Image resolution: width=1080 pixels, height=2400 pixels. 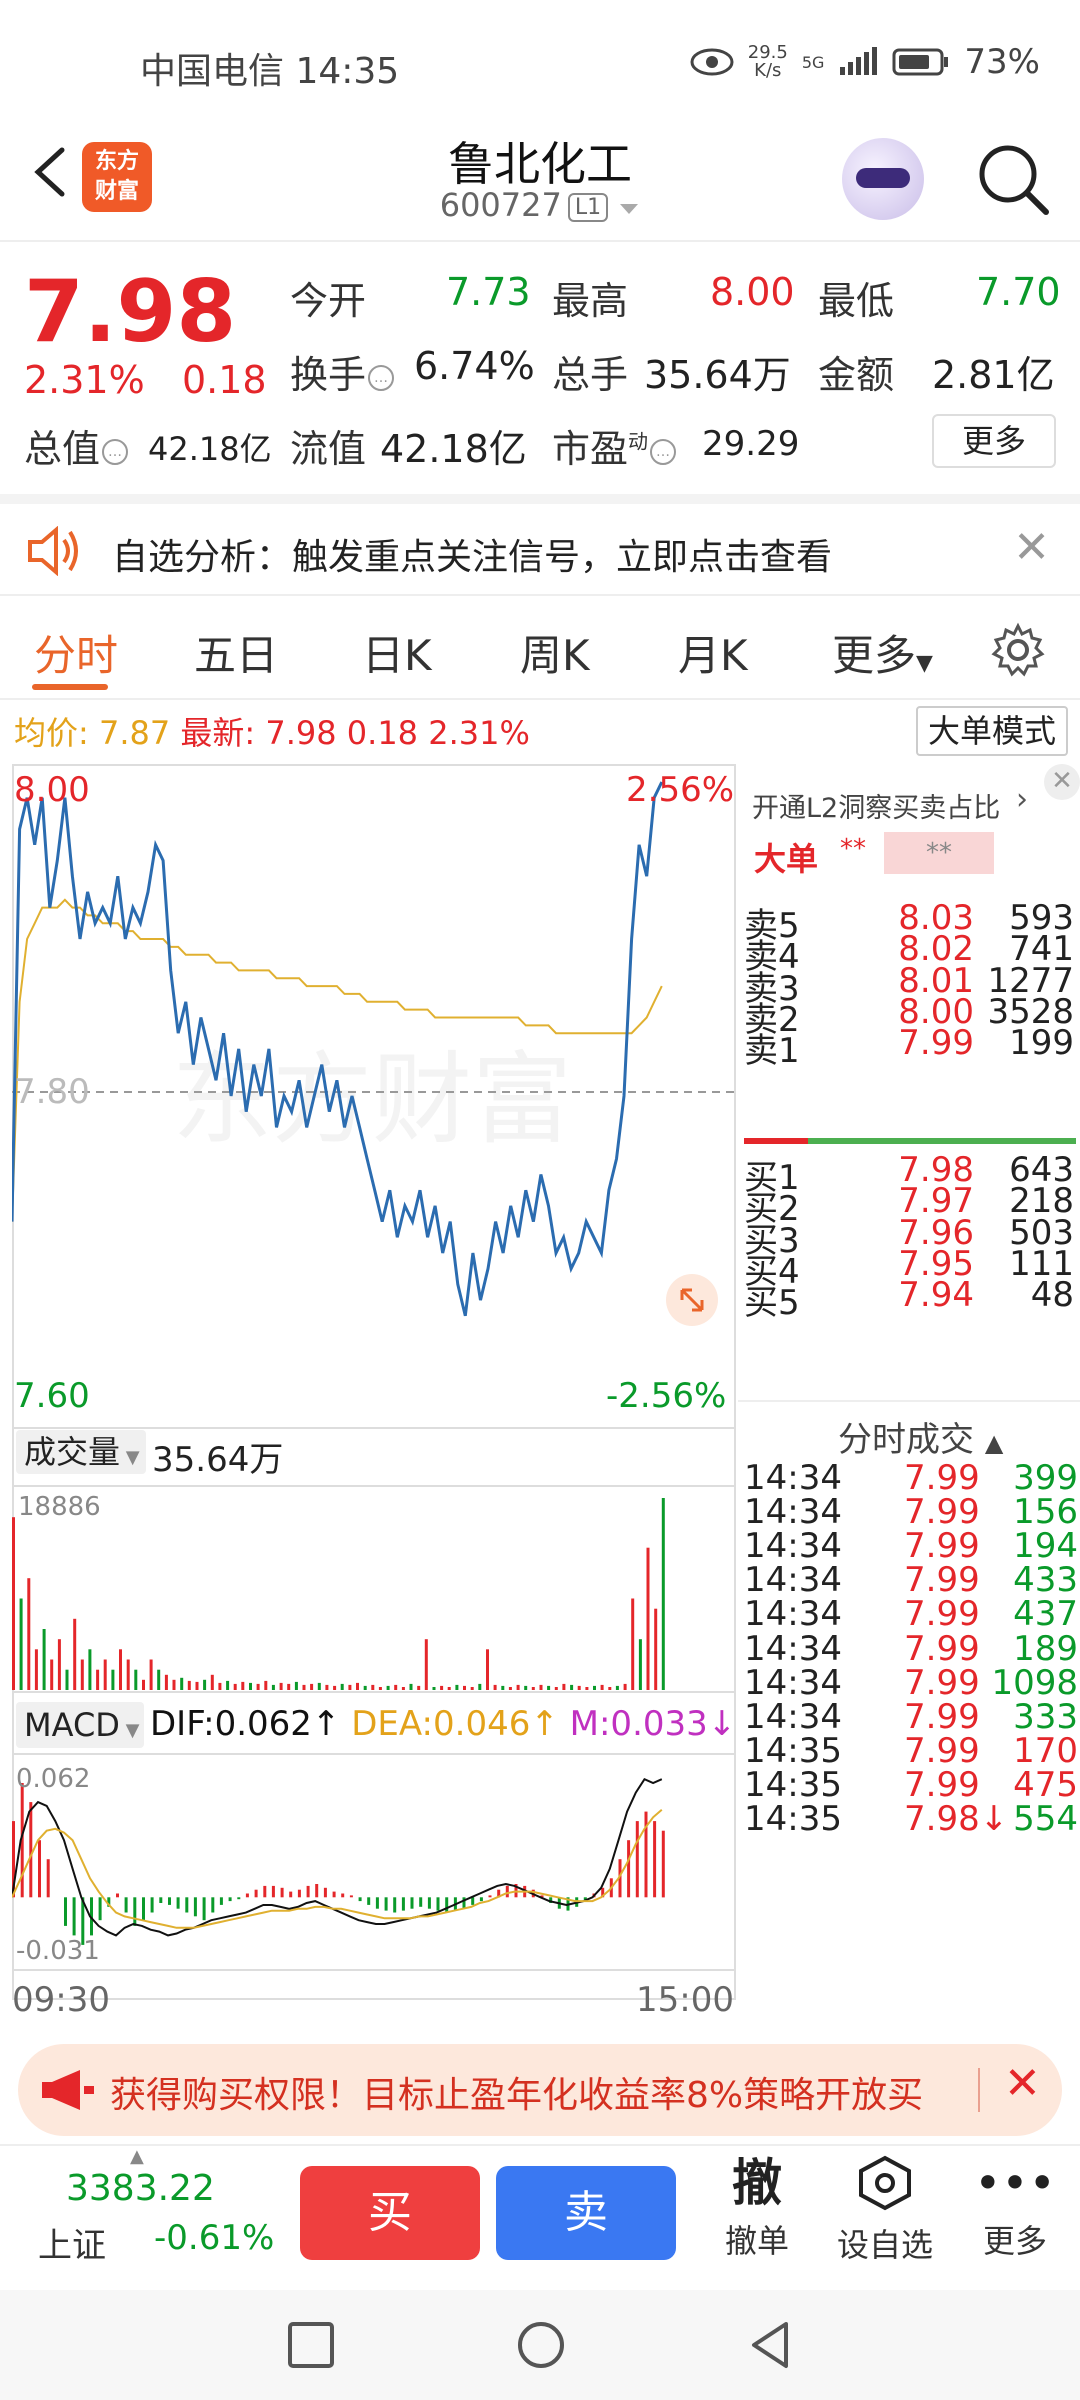 I want to click on settings-gear-icon, so click(x=1018, y=650).